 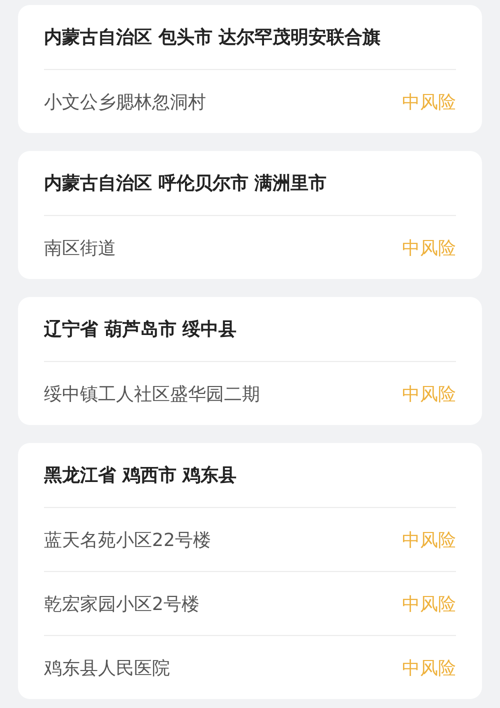 What do you see at coordinates (127, 540) in the screenshot?
I see `place-name: 蓝天名苑小区22号楼` at bounding box center [127, 540].